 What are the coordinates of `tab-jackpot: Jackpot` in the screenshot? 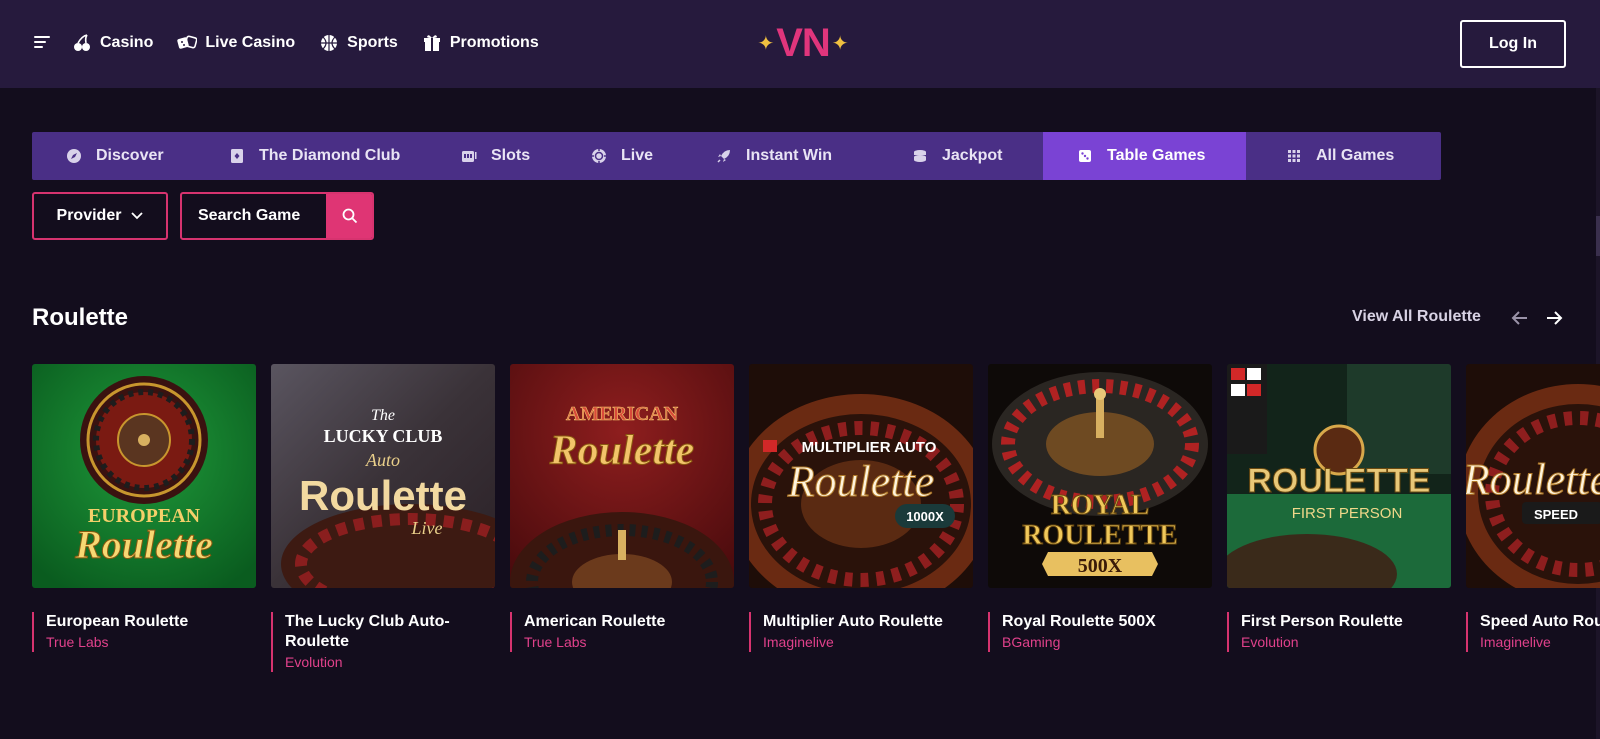 It's located at (961, 156).